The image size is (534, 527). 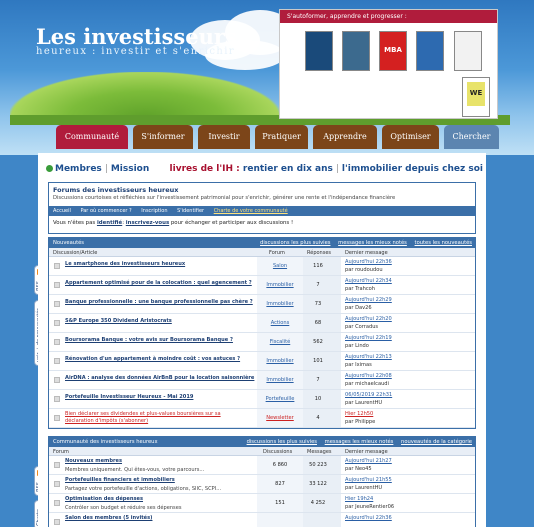 I want to click on reply-count: 116, so click(x=318, y=266).